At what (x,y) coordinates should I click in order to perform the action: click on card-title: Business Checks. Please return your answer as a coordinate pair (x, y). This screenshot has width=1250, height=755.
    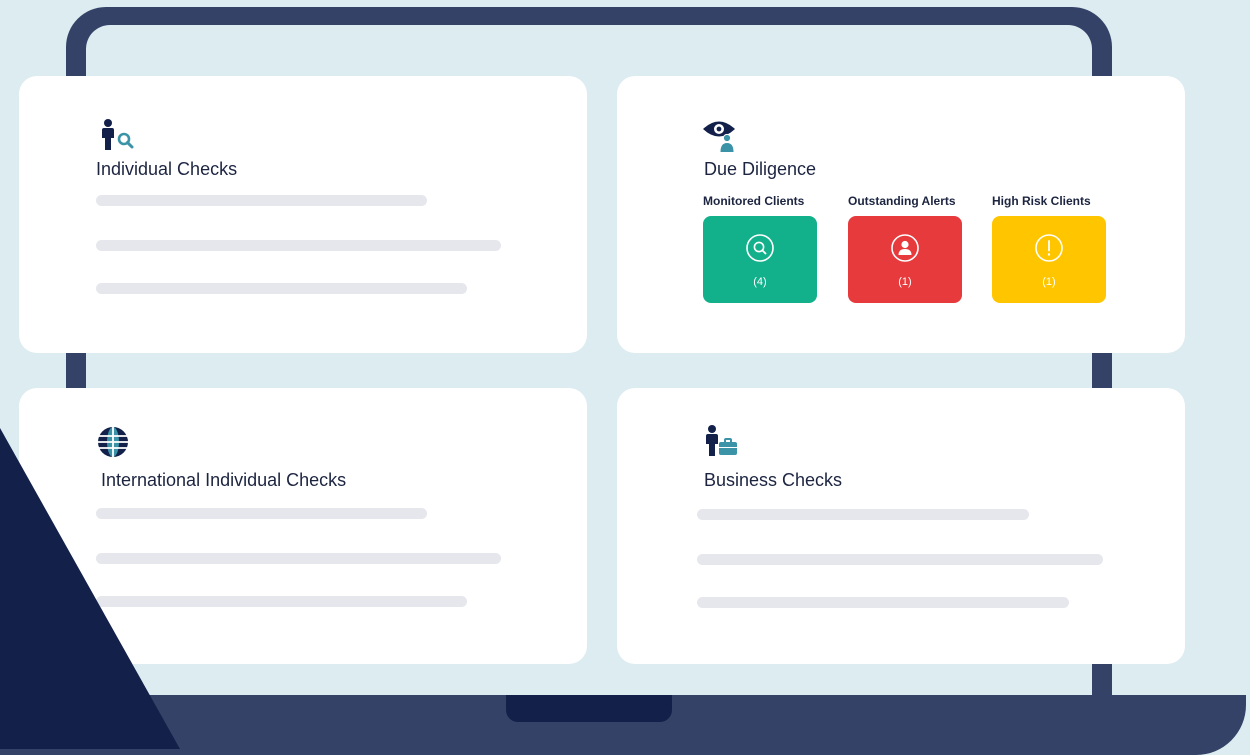
    Looking at the image, I should click on (773, 480).